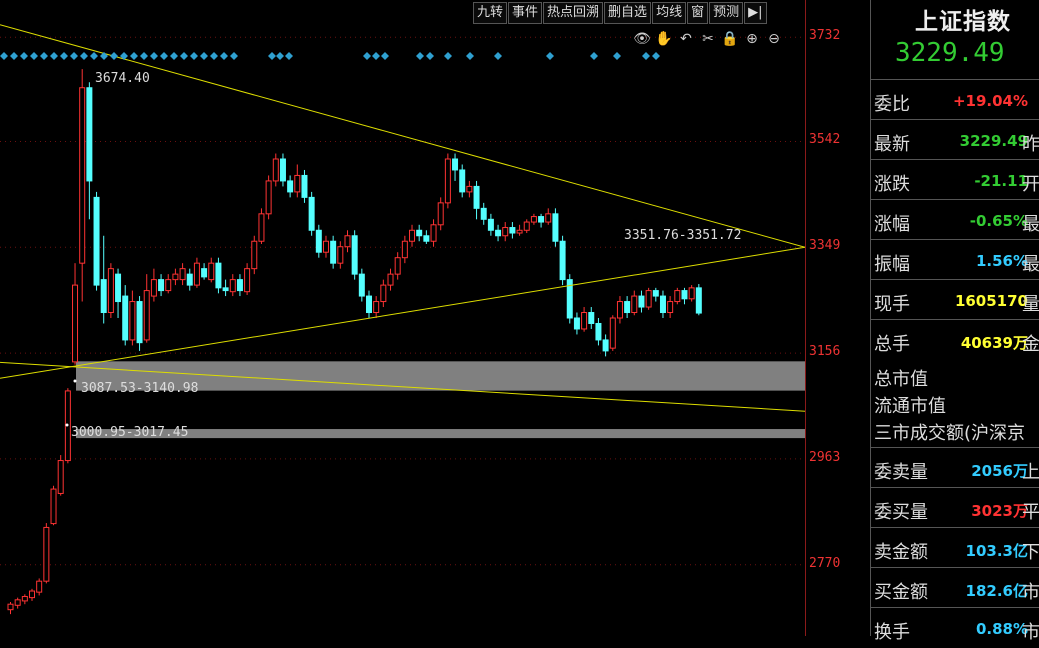 Image resolution: width=1039 pixels, height=648 pixels. Describe the element at coordinates (999, 511) in the screenshot. I see `quote-value: 3023万` at that location.